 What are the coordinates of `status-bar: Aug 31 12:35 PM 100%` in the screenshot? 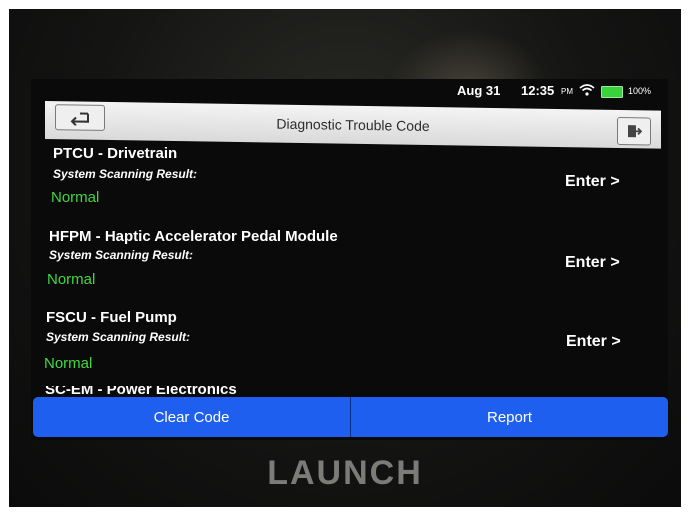 It's located at (349, 90).